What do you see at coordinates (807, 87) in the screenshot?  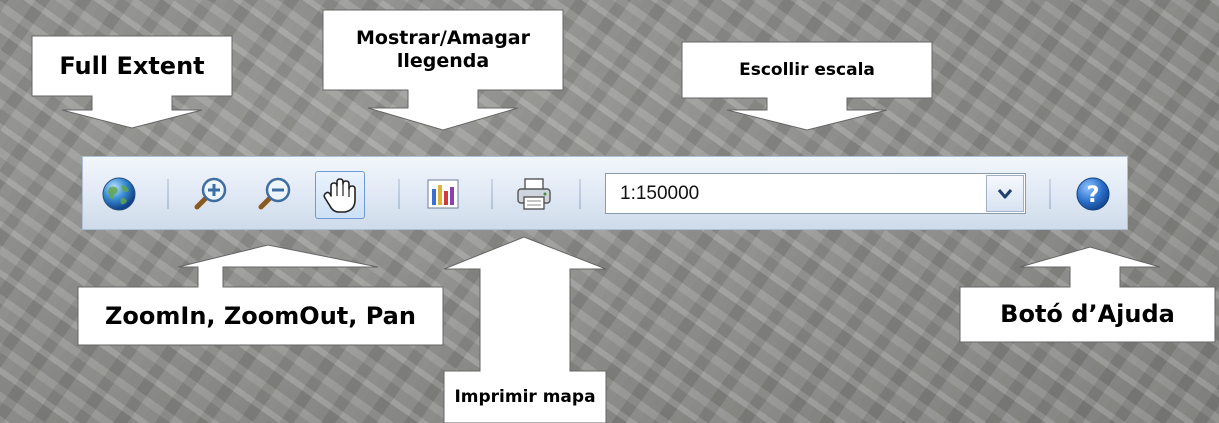 I see `callout-scale-select: Escollir escala` at bounding box center [807, 87].